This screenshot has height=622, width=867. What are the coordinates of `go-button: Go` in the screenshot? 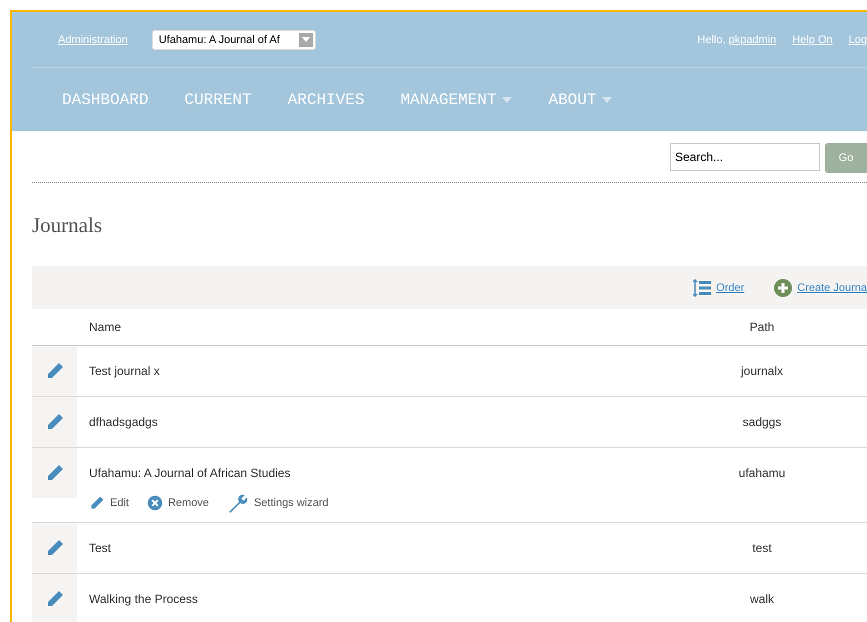 It's located at (846, 158).